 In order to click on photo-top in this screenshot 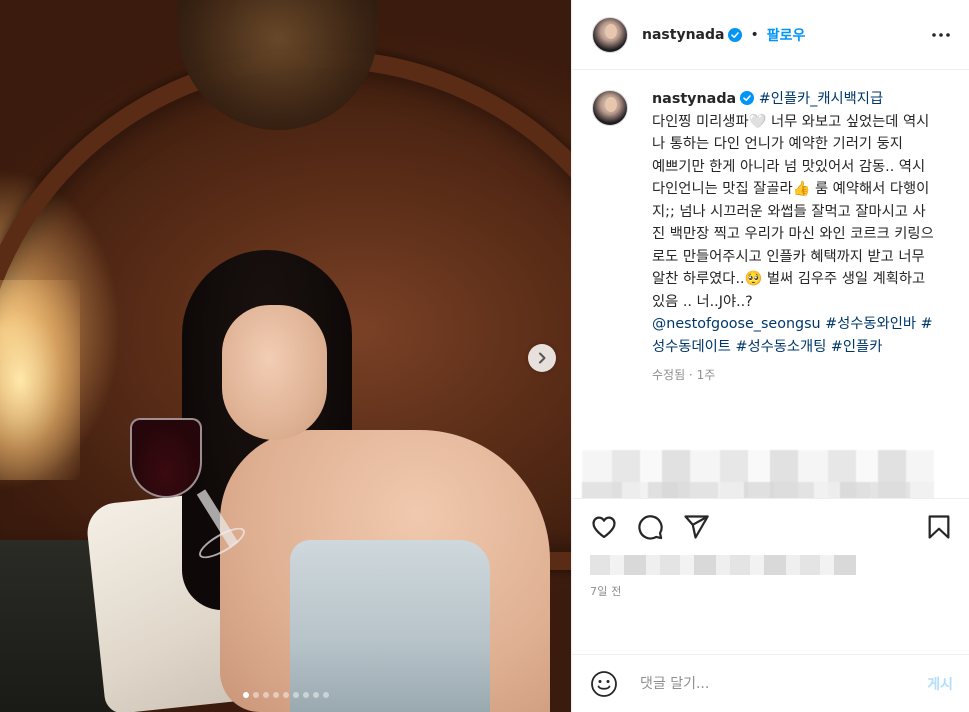, I will do `click(390, 626)`.